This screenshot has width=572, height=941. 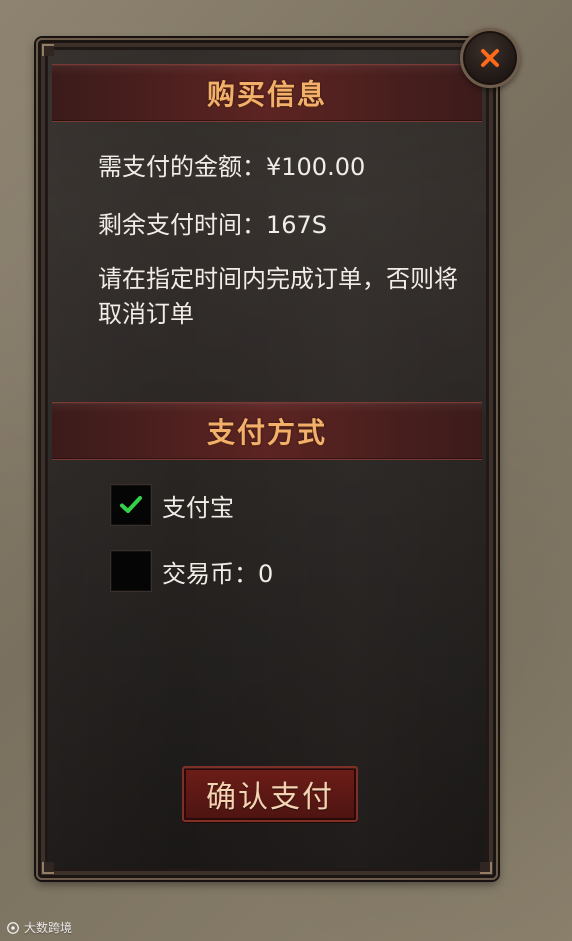 I want to click on purchase-info-title: 购买信息, so click(x=266, y=94).